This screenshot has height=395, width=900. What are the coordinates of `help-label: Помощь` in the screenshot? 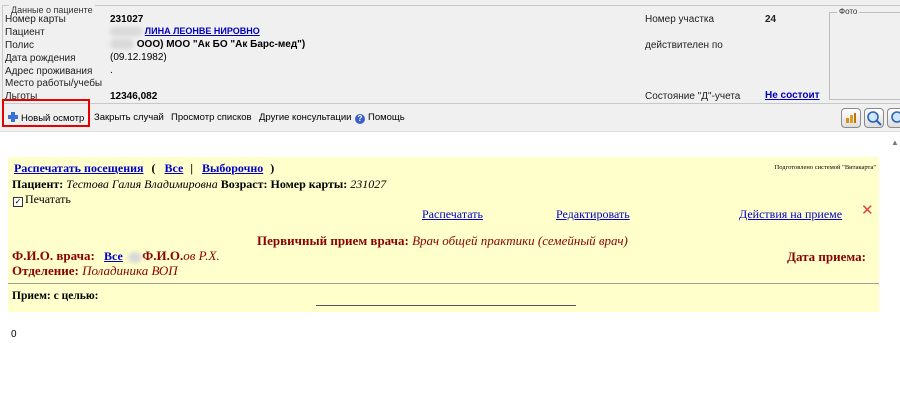 It's located at (386, 117).